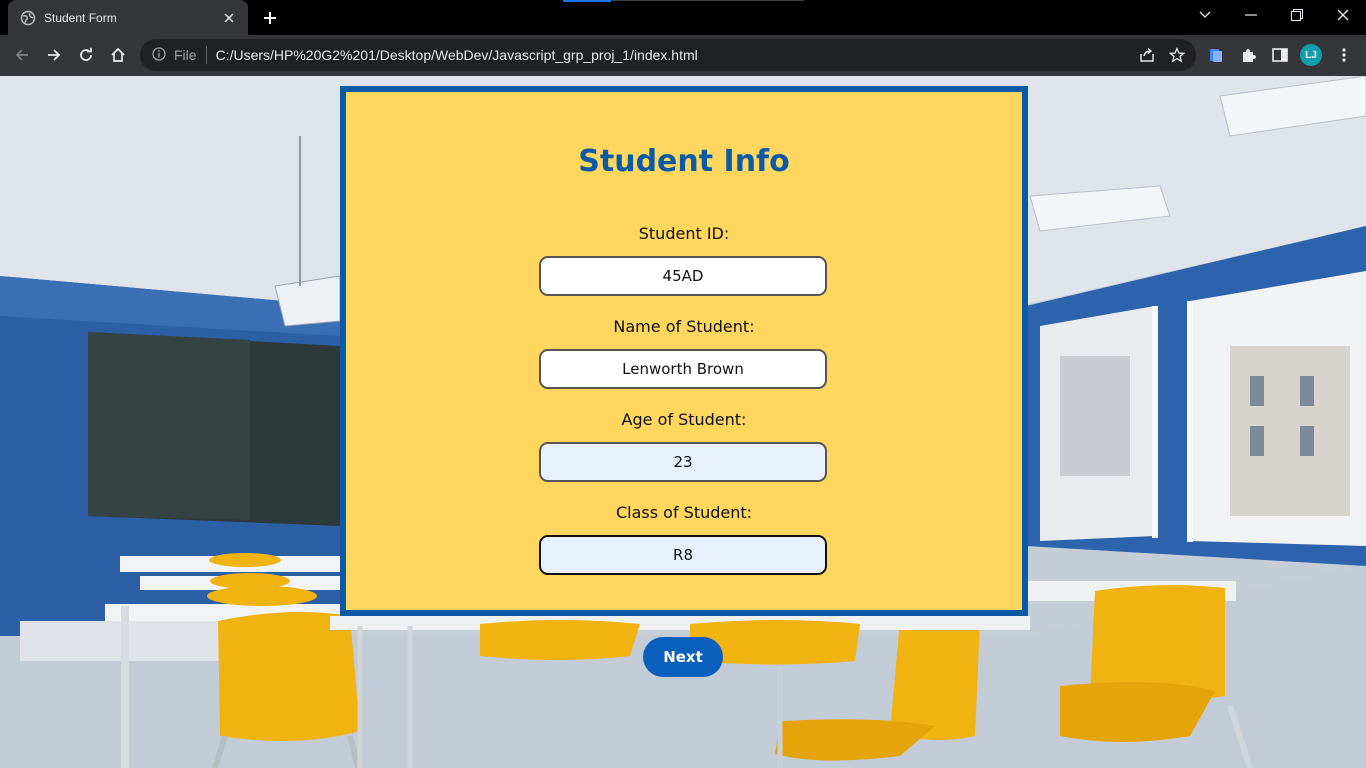  What do you see at coordinates (684, 512) in the screenshot?
I see `student-class-label: Class of Student:` at bounding box center [684, 512].